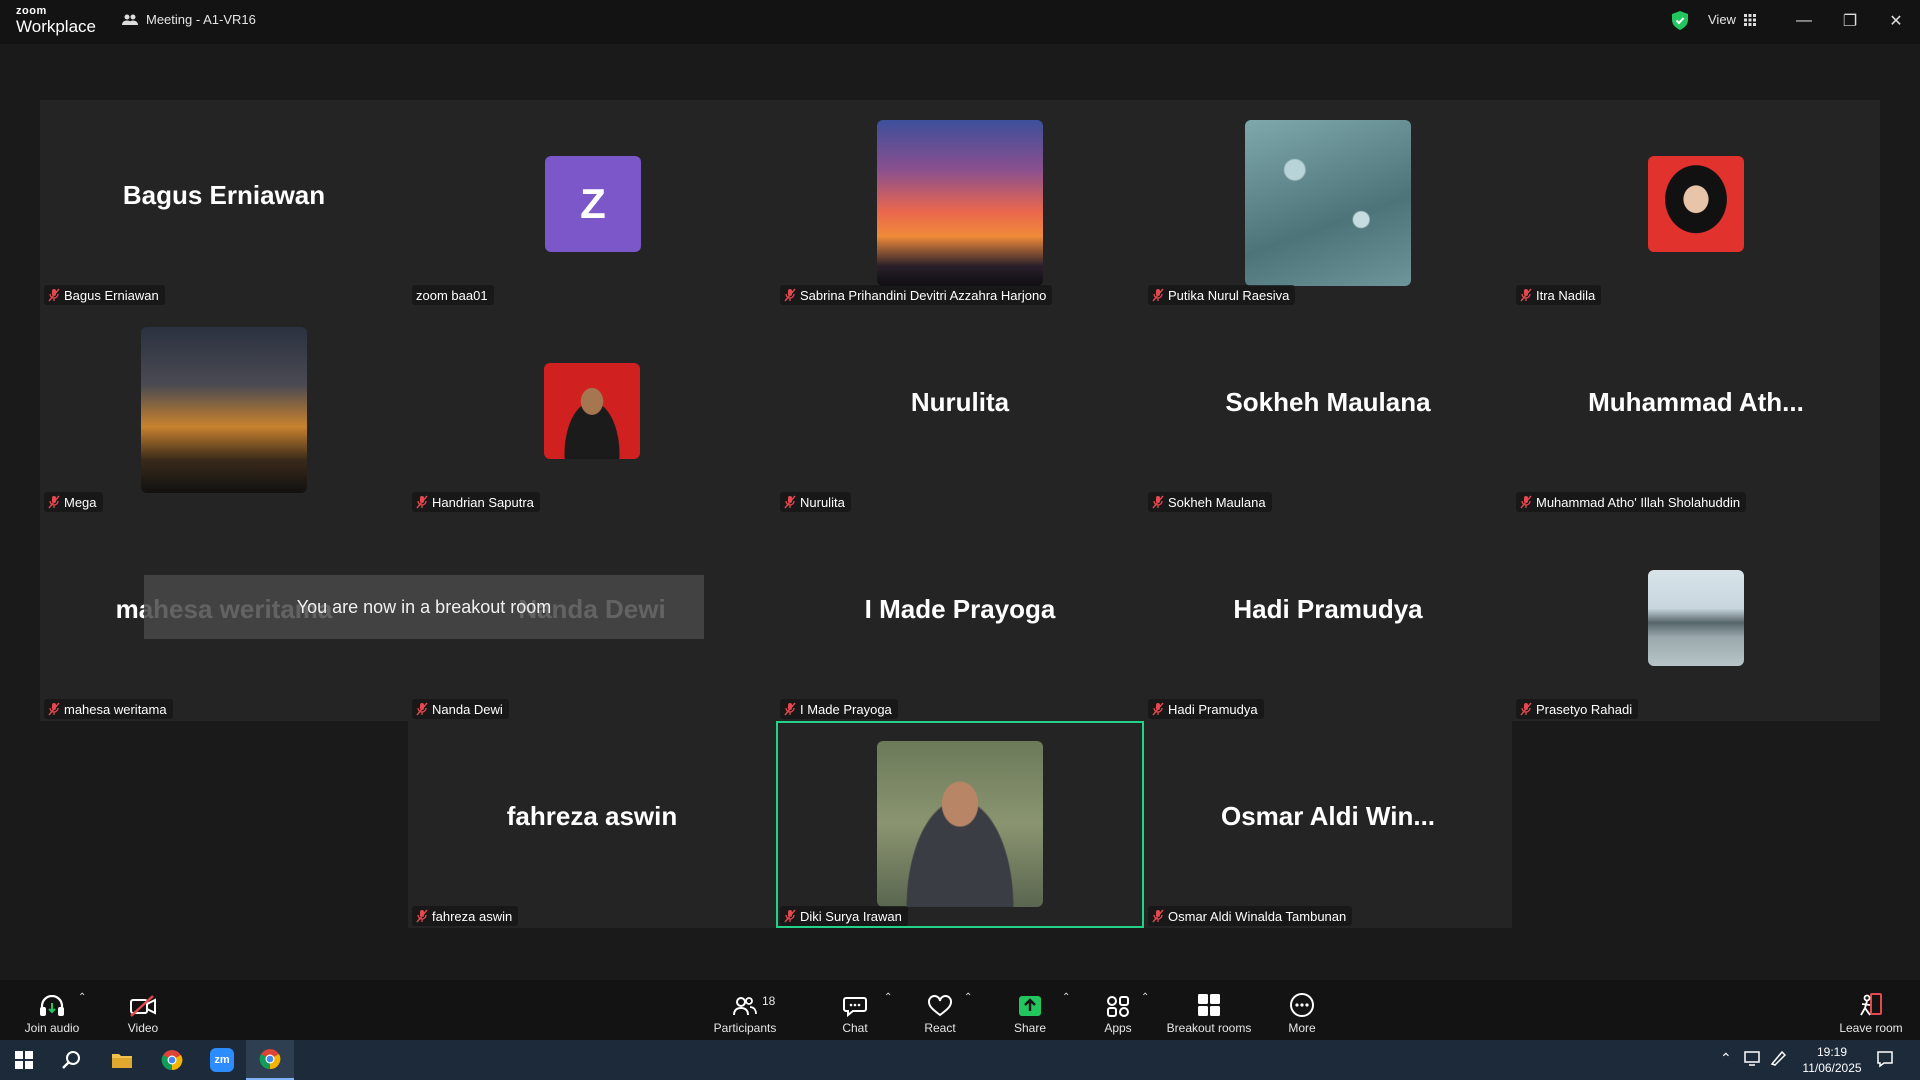  What do you see at coordinates (1566, 295) in the screenshot?
I see `participant-name: Itra Nadila` at bounding box center [1566, 295].